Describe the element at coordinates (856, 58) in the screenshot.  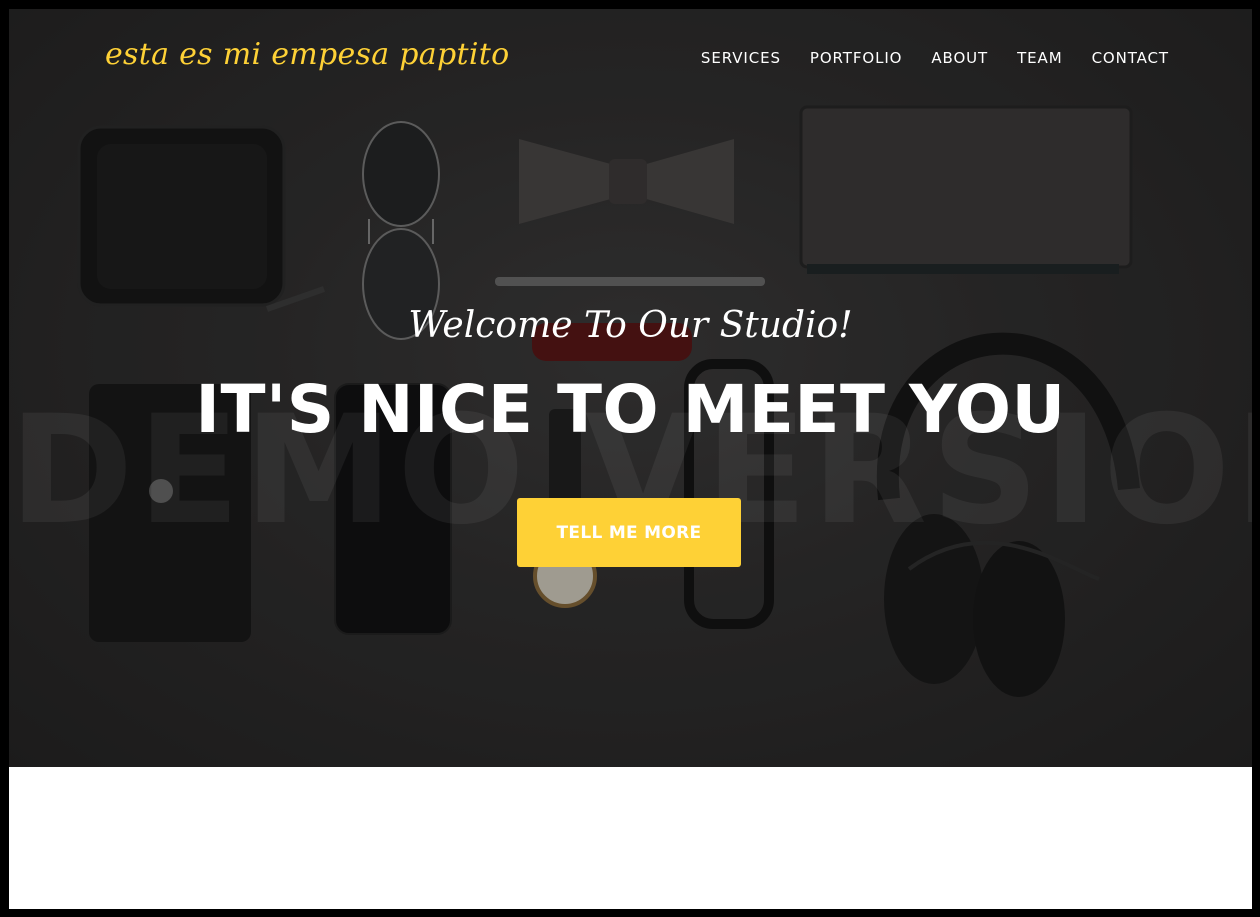
I see `nav-link-portfolio: PORTFOLIO` at that location.